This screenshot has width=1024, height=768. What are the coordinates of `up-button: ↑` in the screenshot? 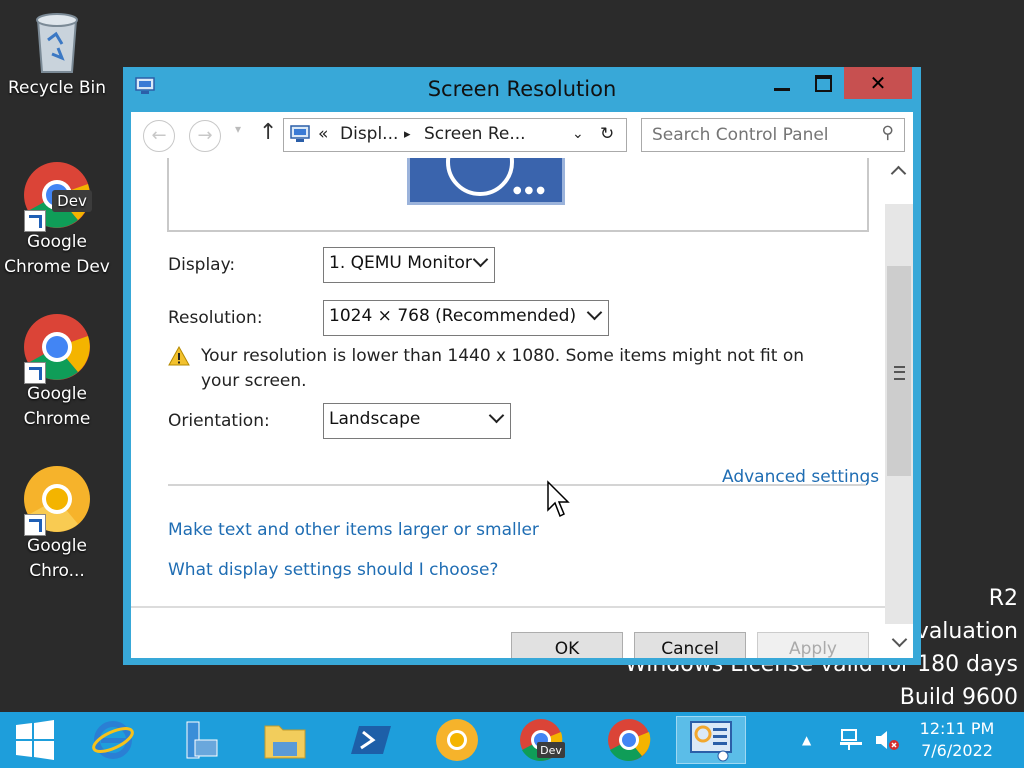 It's located at (268, 132).